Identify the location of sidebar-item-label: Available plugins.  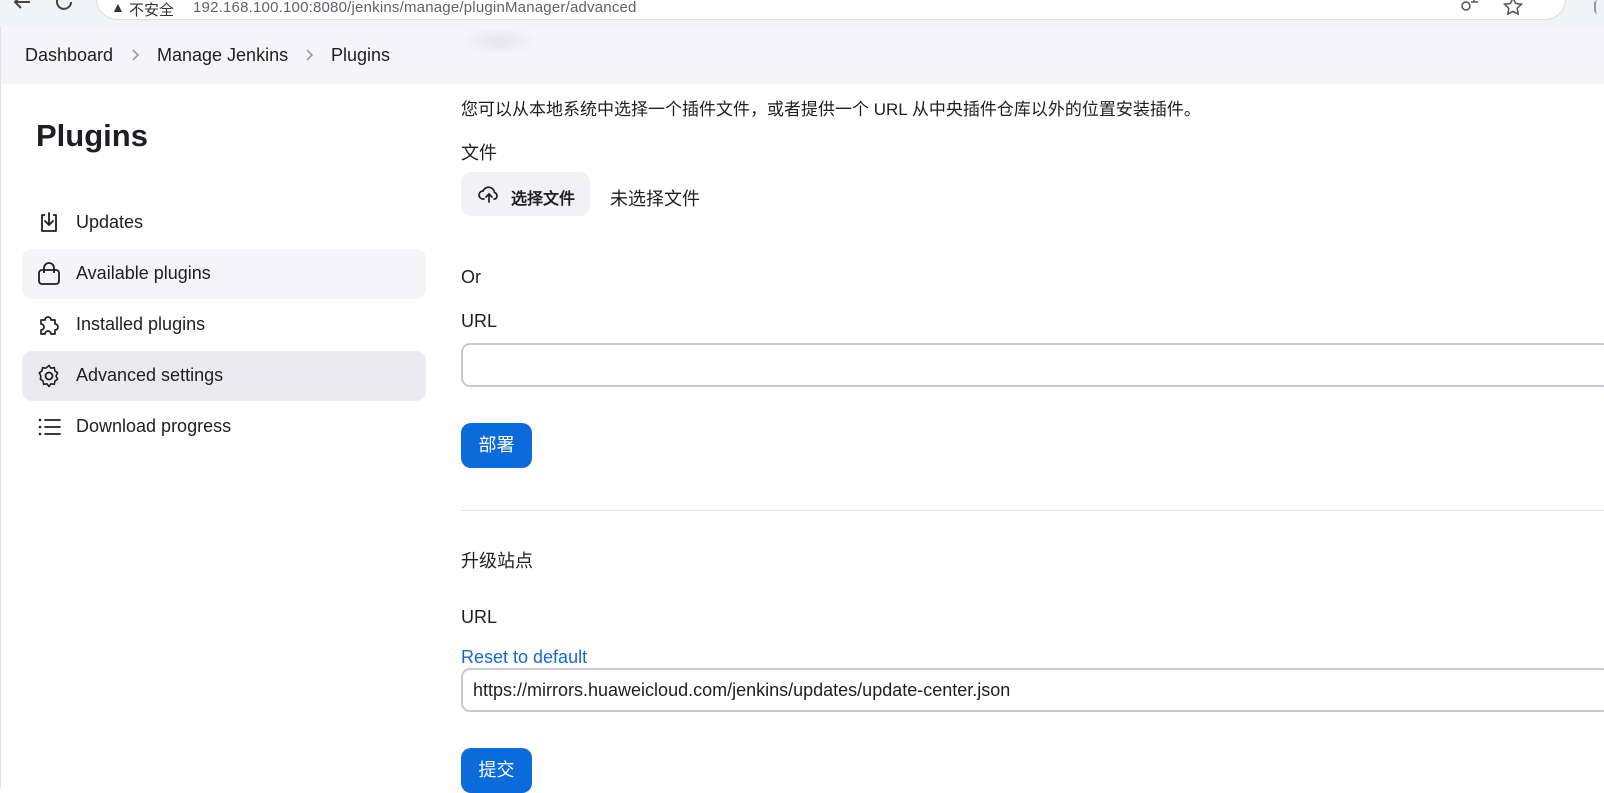
(143, 273).